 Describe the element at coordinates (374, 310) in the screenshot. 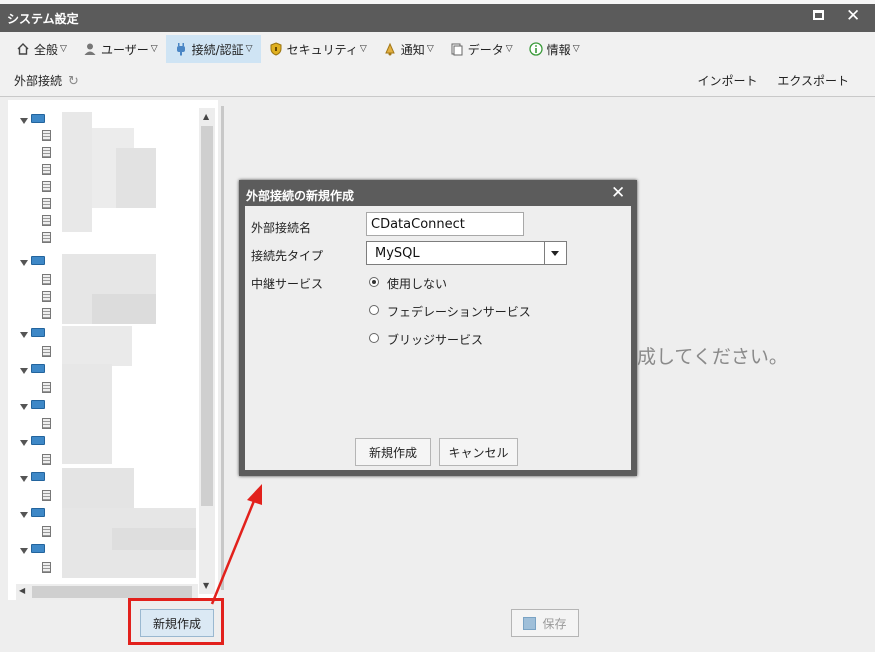

I see `radio-federation-service` at that location.